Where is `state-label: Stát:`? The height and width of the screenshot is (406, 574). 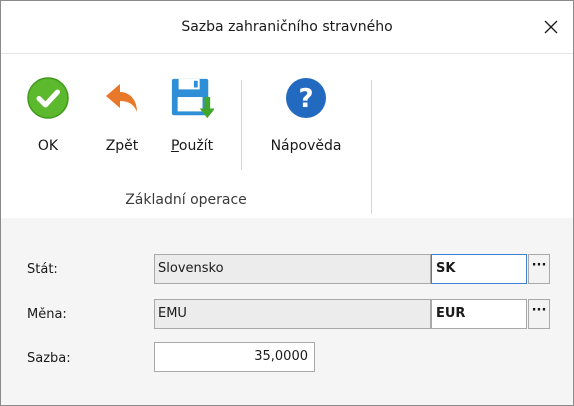
state-label: Stát: is located at coordinates (42, 269).